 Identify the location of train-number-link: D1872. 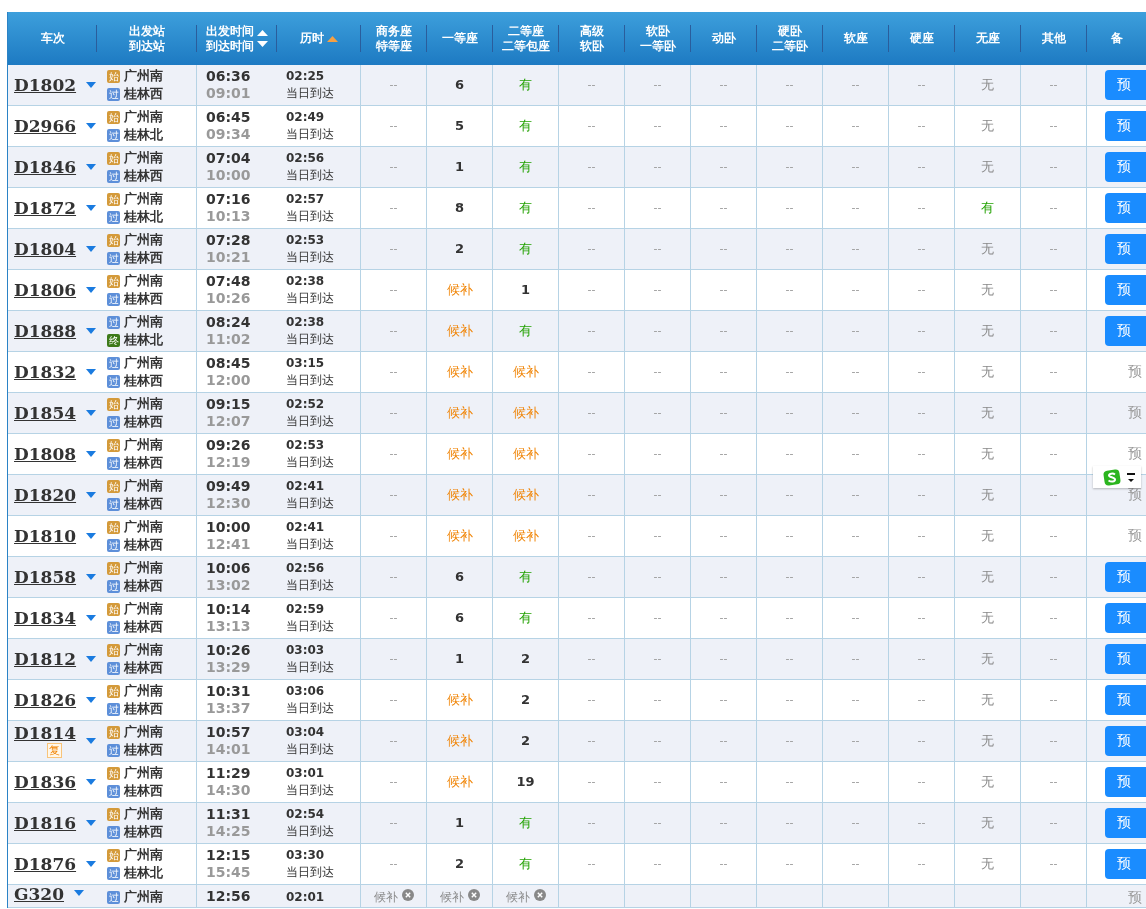
(45, 208).